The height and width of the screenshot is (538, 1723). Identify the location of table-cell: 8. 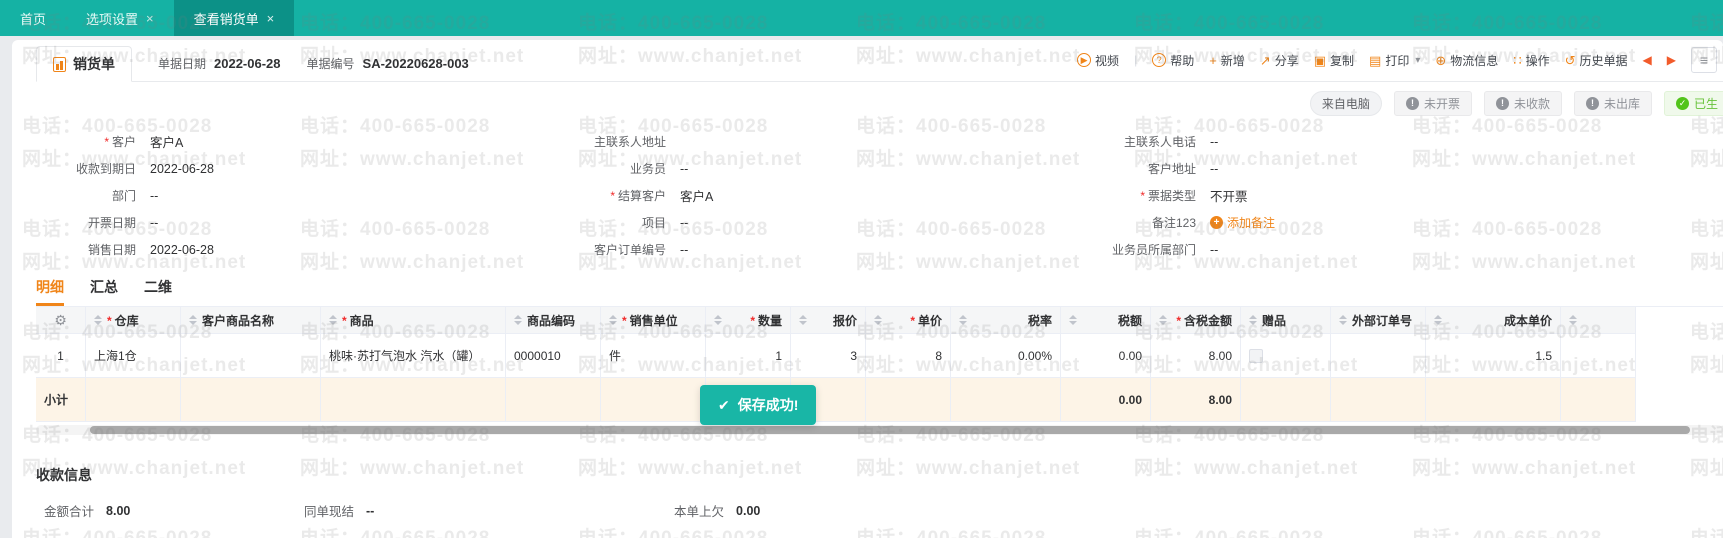
(908, 356).